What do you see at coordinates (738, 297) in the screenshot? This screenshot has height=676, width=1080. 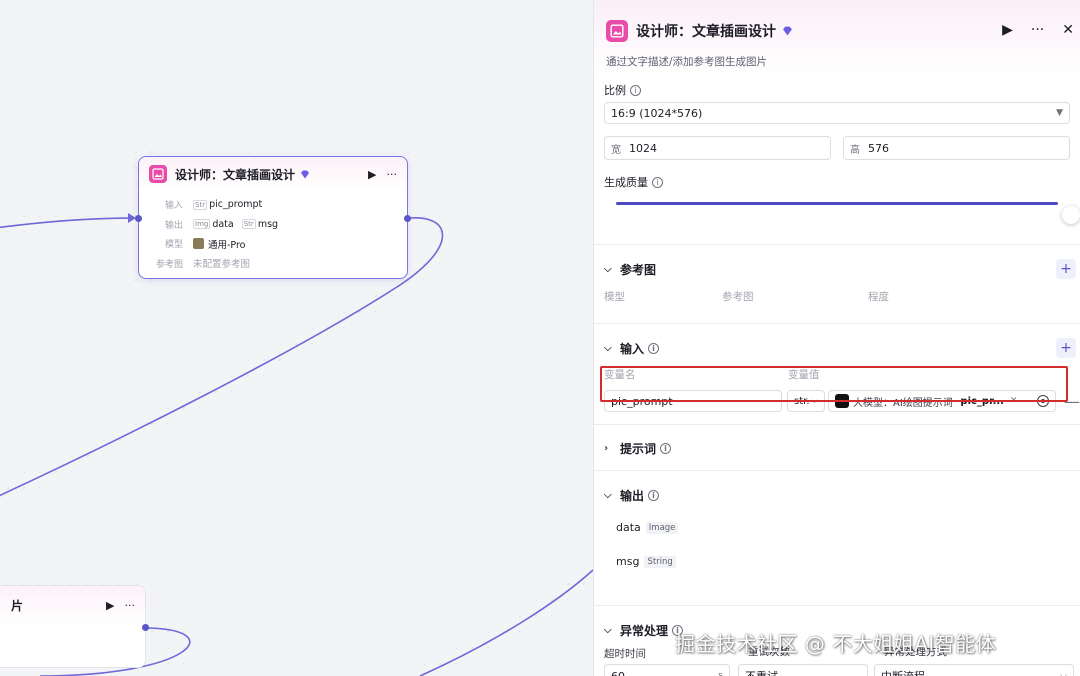 I see `column-header: 参考图` at bounding box center [738, 297].